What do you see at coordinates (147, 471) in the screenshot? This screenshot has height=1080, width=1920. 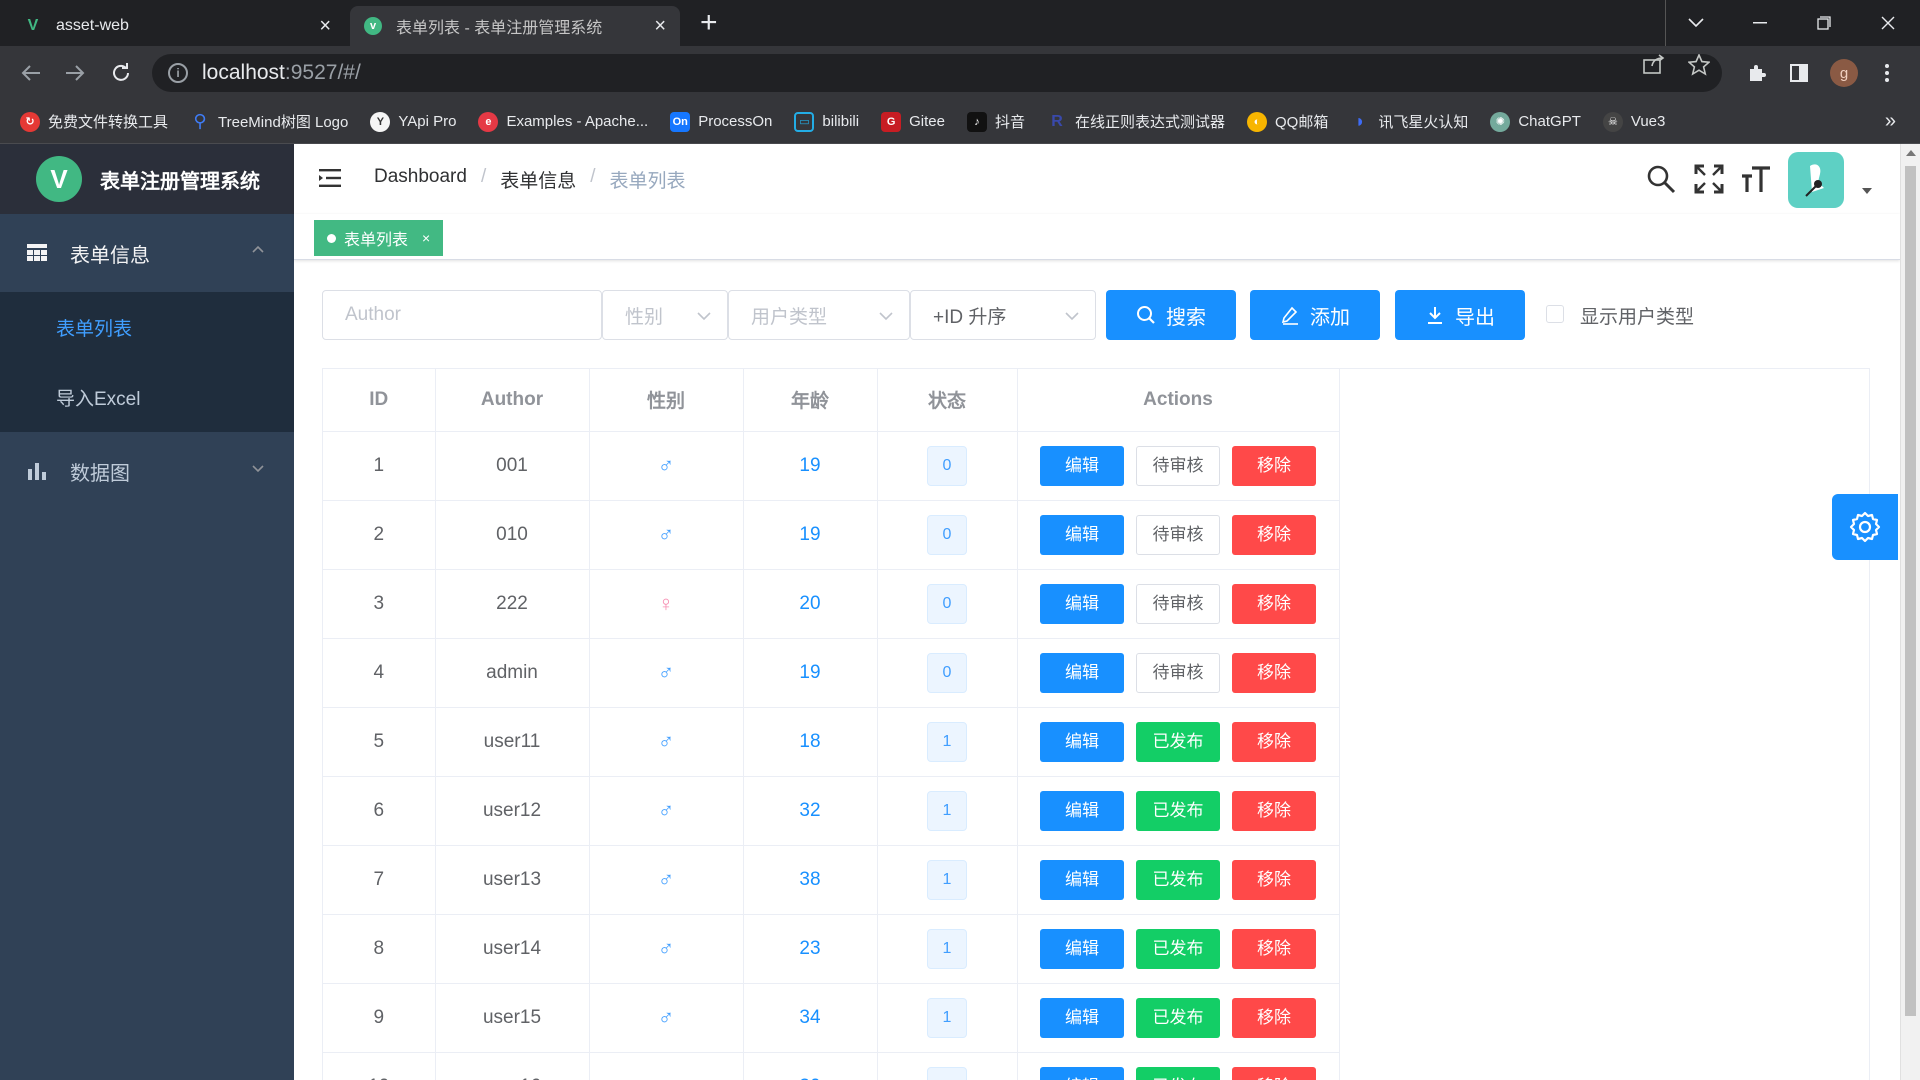 I see `menu-data-chart: 数据图` at bounding box center [147, 471].